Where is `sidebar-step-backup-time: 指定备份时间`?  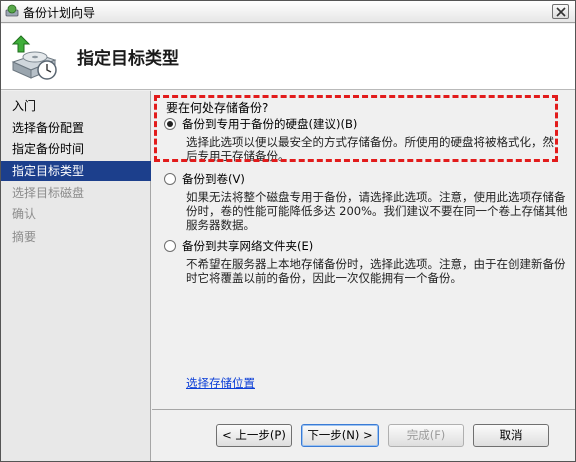 sidebar-step-backup-time: 指定备份时间 is located at coordinates (76, 149).